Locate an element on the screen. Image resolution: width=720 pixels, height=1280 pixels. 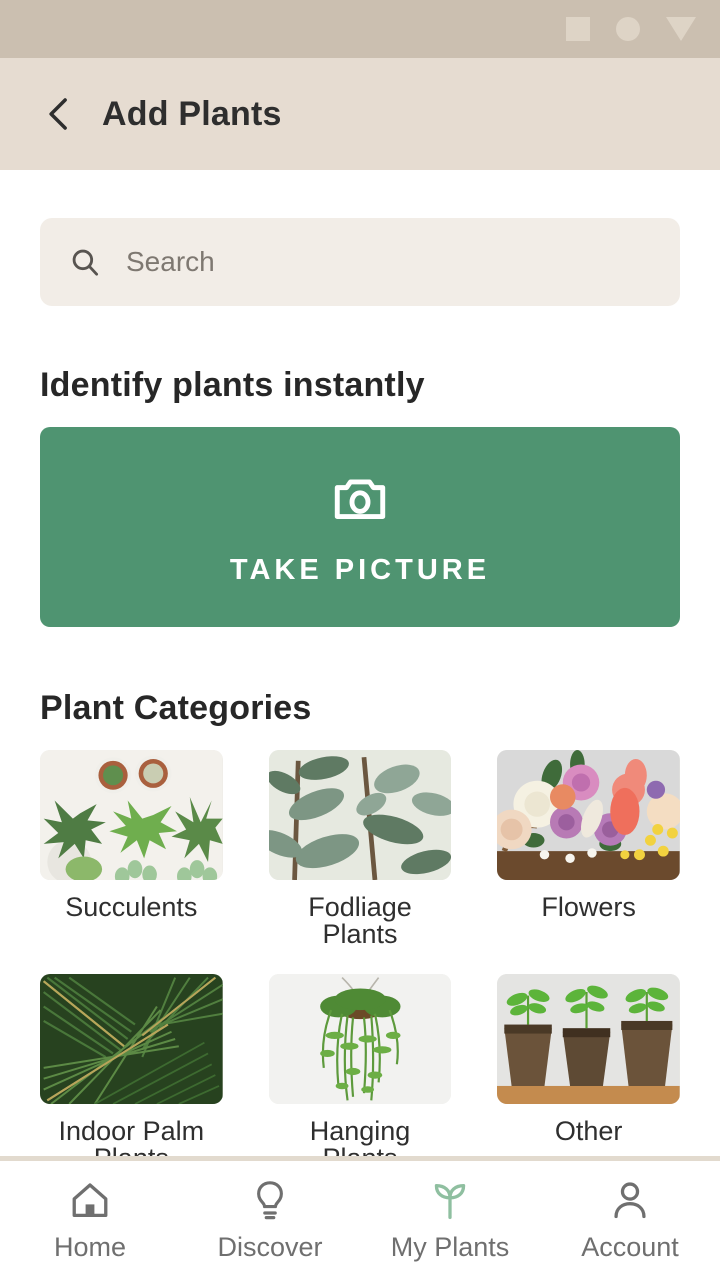
category-card-flowers: Flowers is located at coordinates (588, 858).